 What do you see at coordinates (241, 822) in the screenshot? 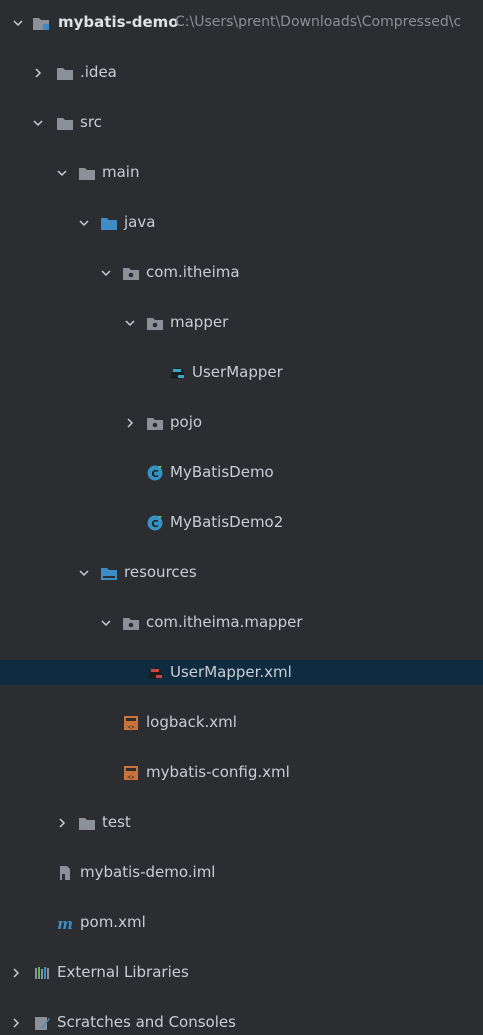
I see `tree-row-test: test` at bounding box center [241, 822].